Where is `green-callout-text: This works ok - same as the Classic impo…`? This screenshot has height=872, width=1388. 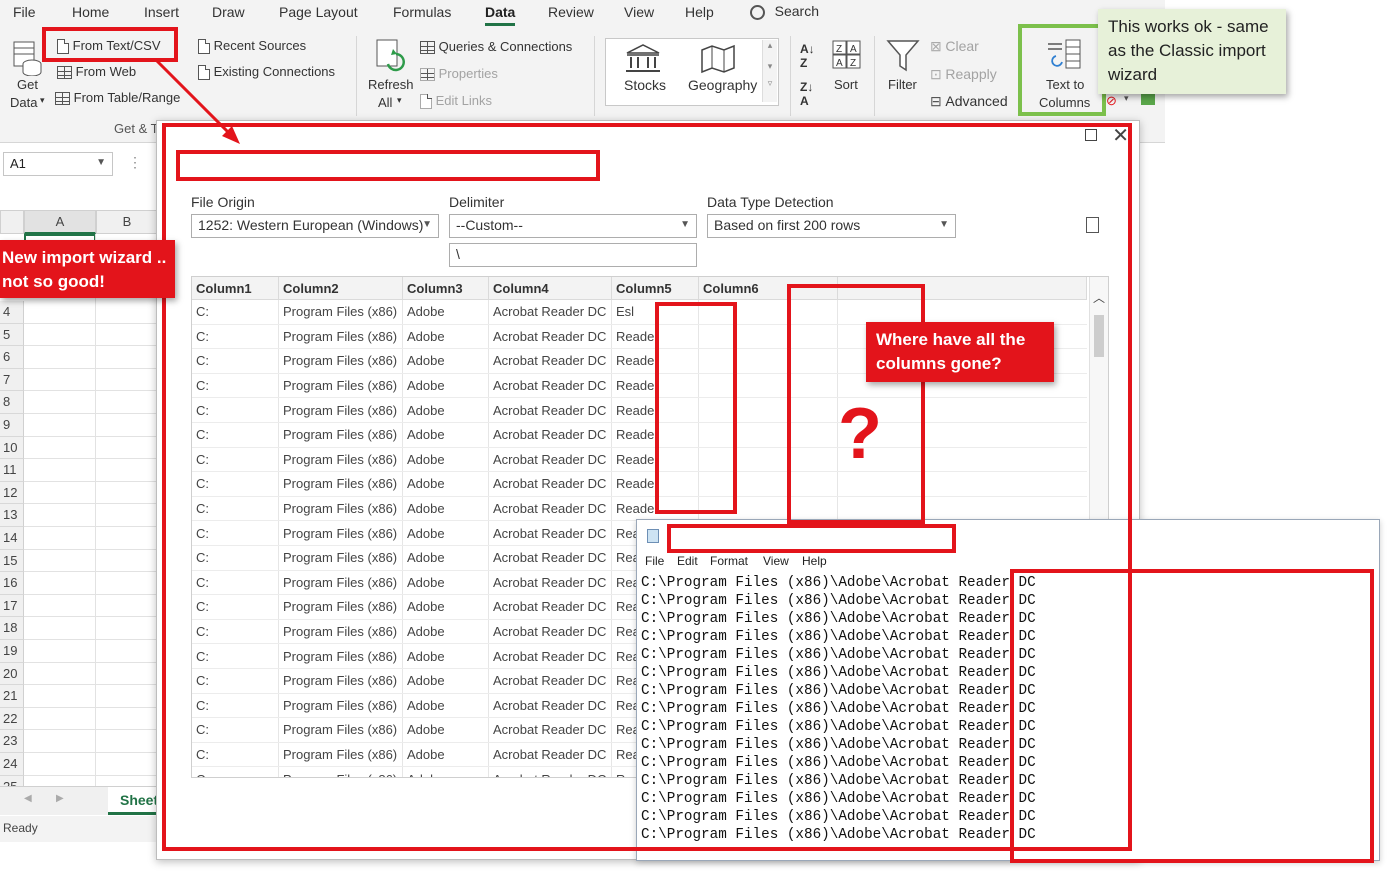
green-callout-text: This works ok - same as the Classic impo… is located at coordinates (1188, 50).